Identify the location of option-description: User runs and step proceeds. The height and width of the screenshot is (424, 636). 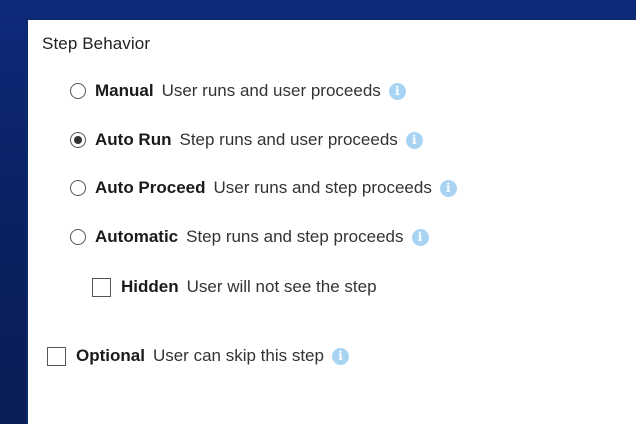
(322, 187).